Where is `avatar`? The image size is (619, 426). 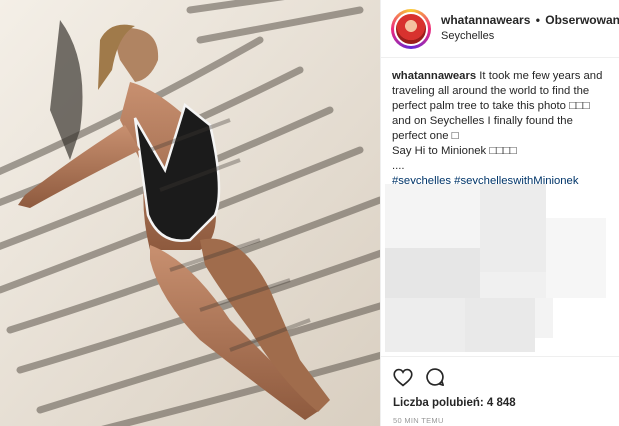
avatar is located at coordinates (411, 28).